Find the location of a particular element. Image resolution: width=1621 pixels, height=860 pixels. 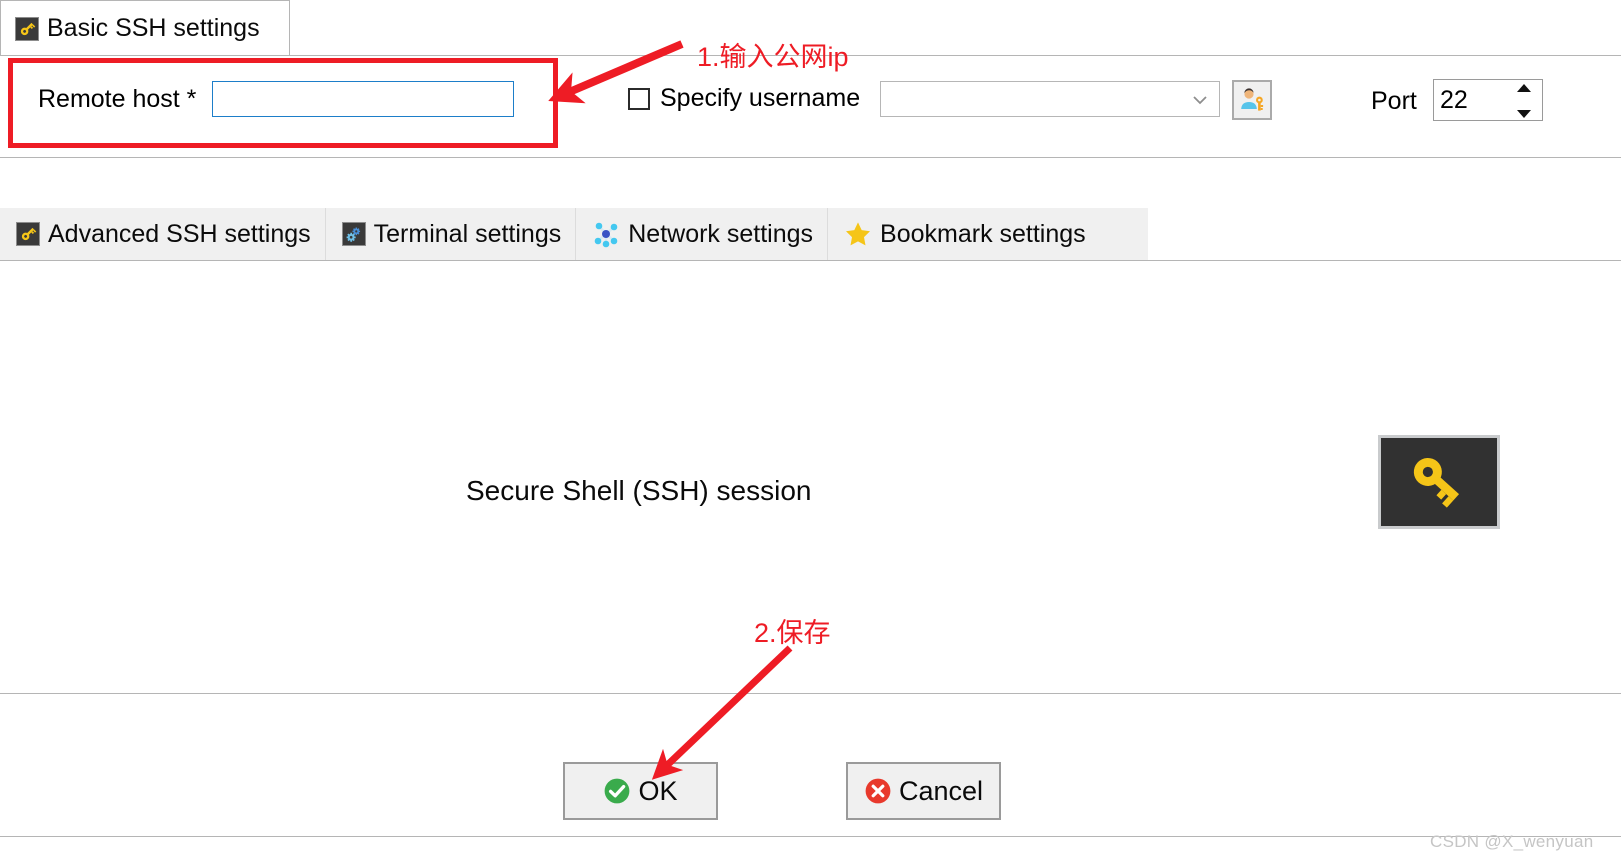

basic-ssh-settings-group-tab: Basic SSH settings is located at coordinates (145, 28).